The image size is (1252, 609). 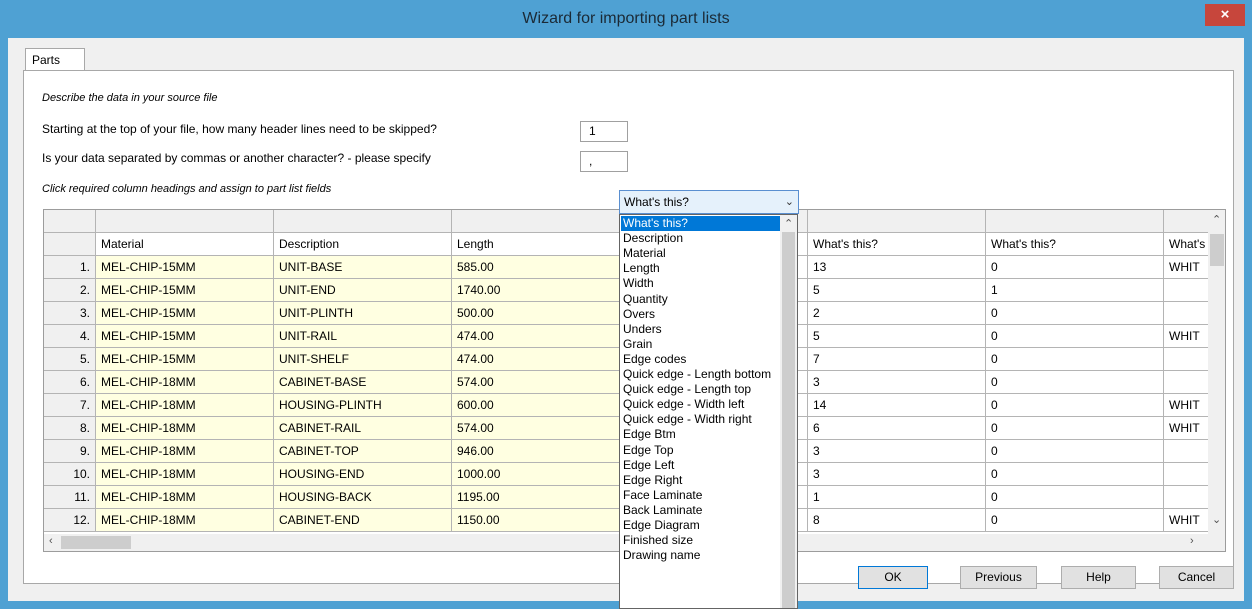 I want to click on ok-button: OK, so click(x=893, y=577).